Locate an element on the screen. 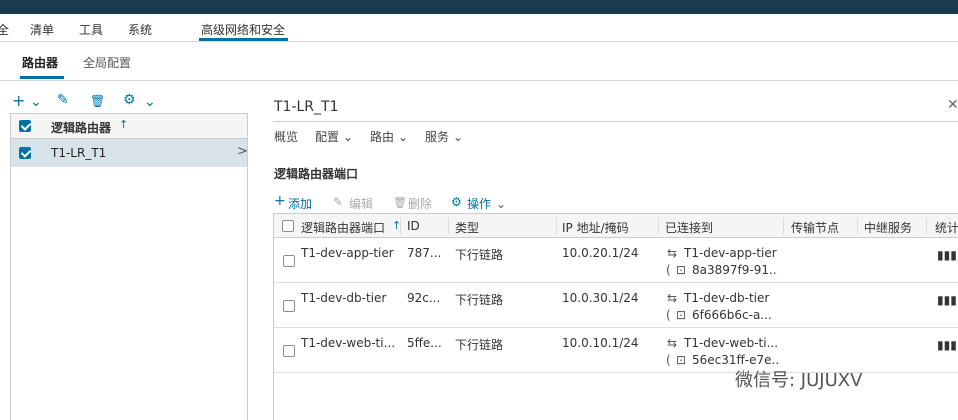 Image resolution: width=958 pixels, height=420 pixels. section-title: 逻辑路由器端口 is located at coordinates (316, 174).